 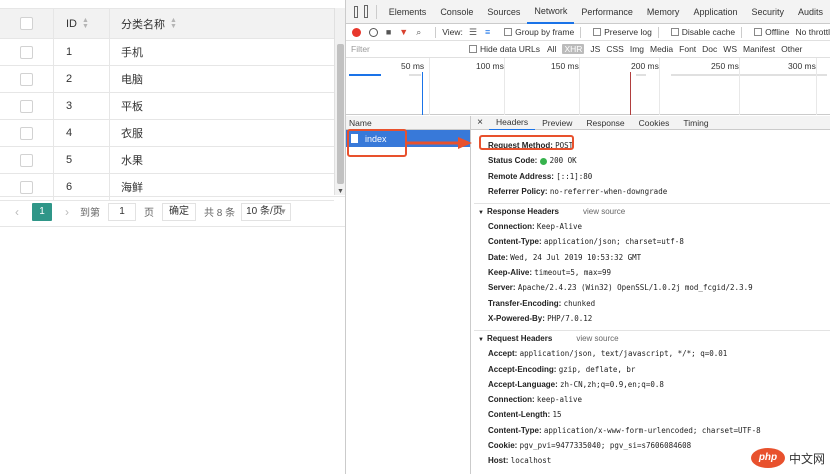 I want to click on group-by-frame-label: Group by frame, so click(x=545, y=32).